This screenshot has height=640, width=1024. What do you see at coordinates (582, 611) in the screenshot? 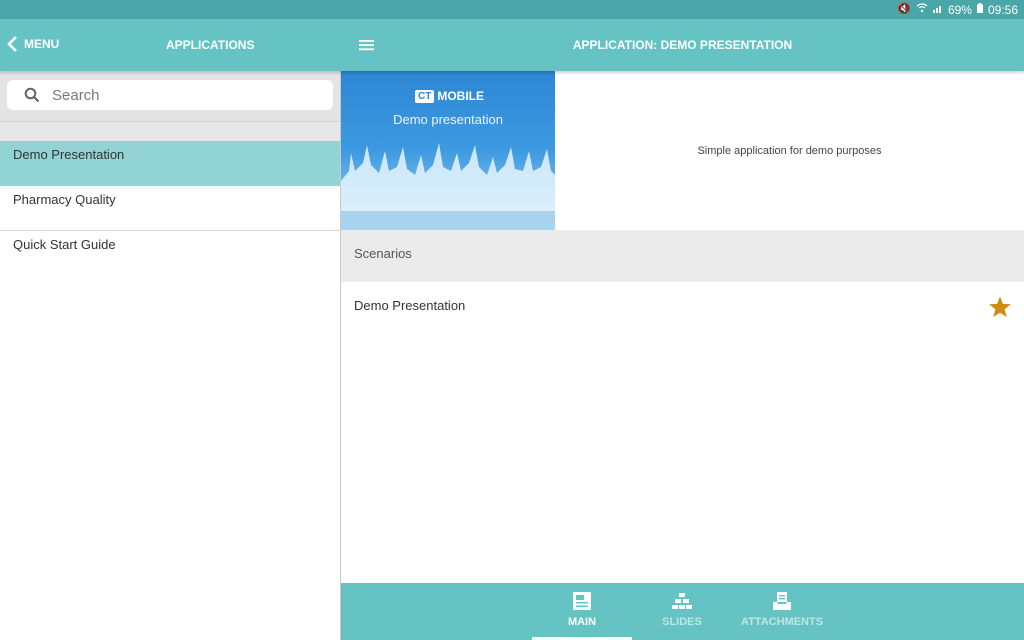
I see `tab-main: MAIN` at bounding box center [582, 611].